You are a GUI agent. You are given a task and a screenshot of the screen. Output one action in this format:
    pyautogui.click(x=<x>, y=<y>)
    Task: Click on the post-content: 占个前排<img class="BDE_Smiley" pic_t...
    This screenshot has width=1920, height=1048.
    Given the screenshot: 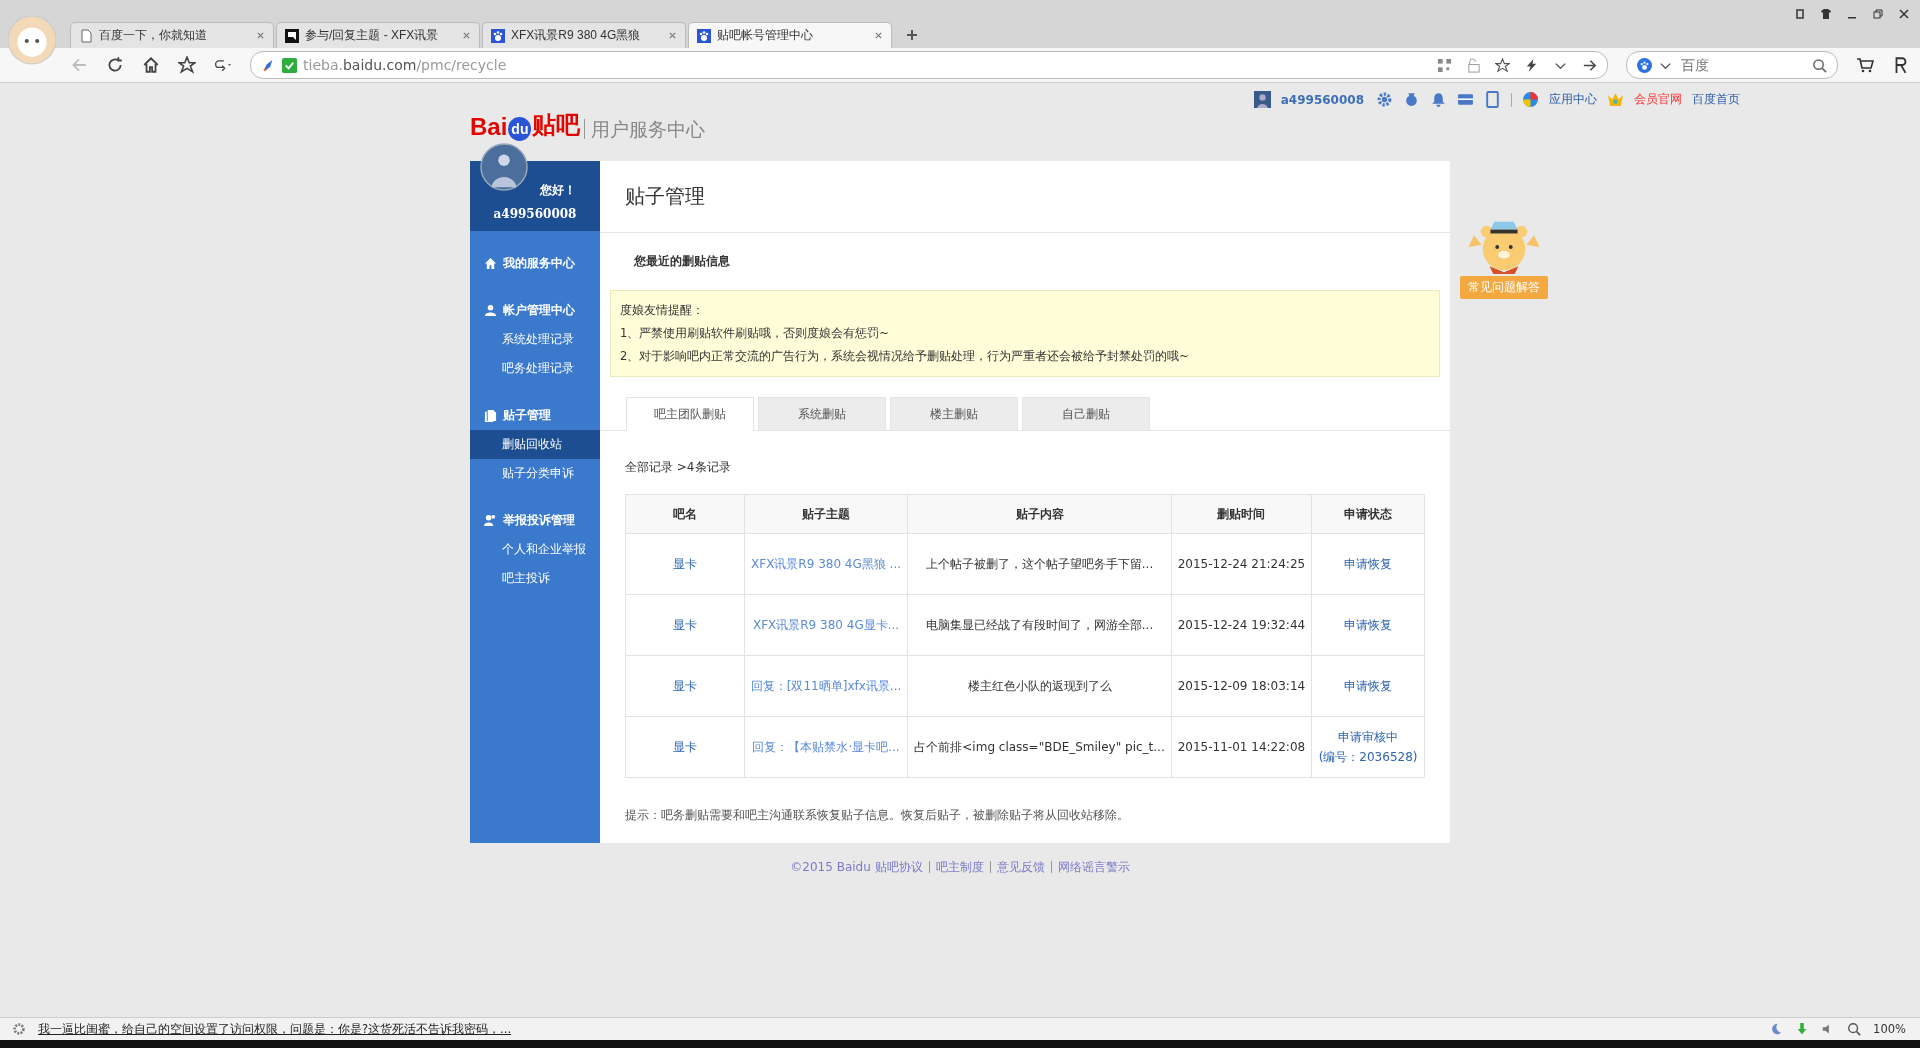 What is the action you would take?
    pyautogui.click(x=1039, y=746)
    